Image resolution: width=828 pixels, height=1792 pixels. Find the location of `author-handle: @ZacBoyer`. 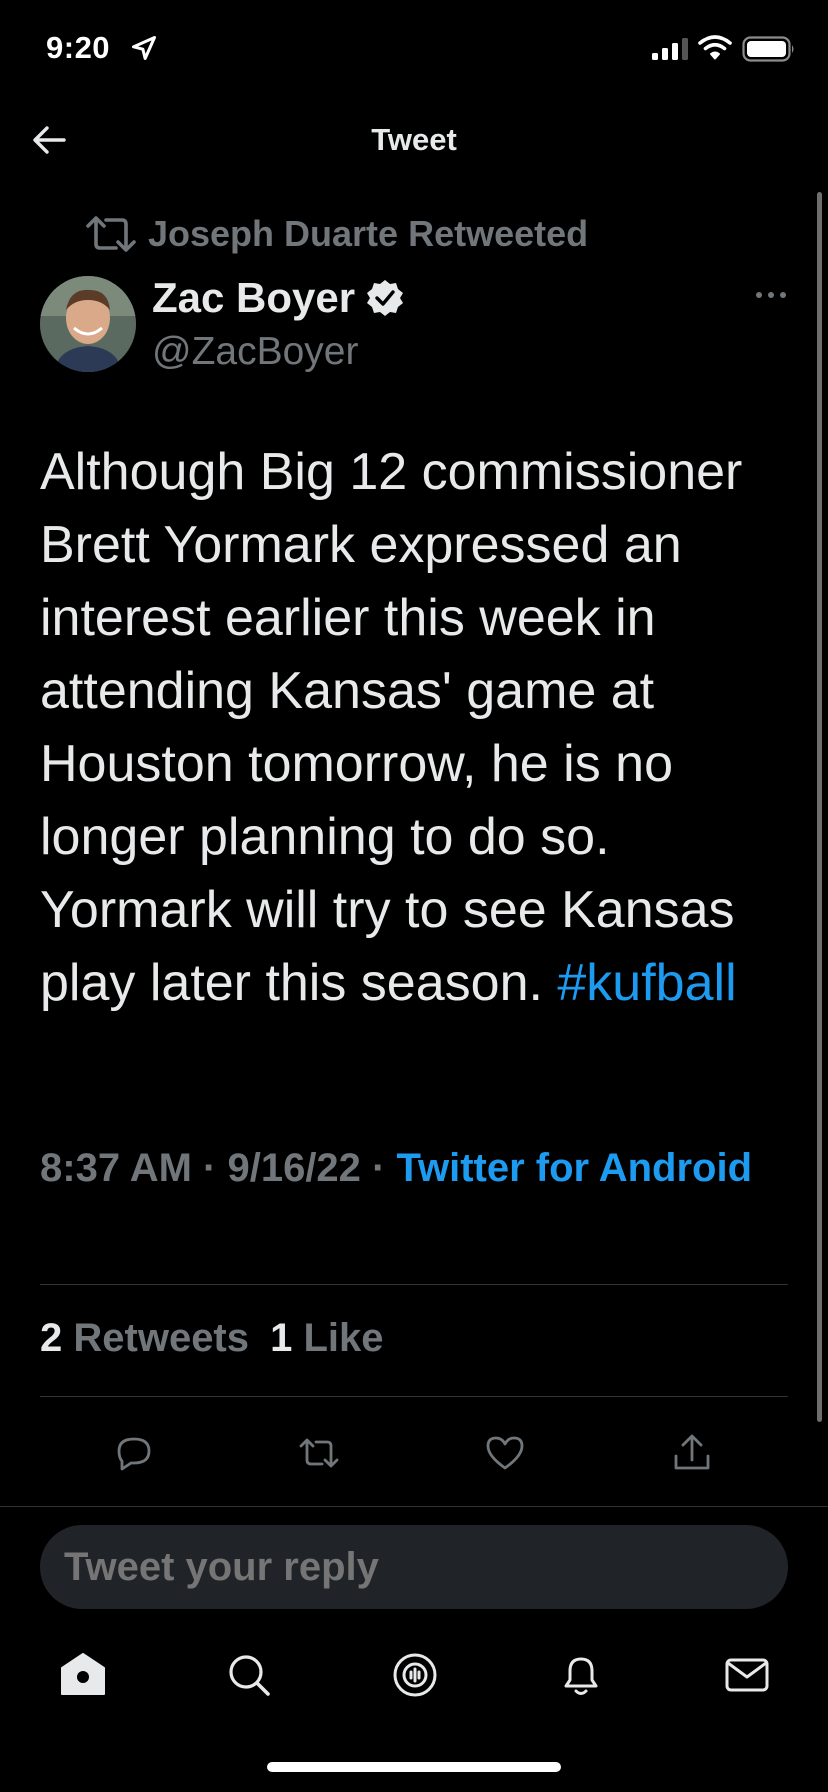

author-handle: @ZacBoyer is located at coordinates (255, 352).